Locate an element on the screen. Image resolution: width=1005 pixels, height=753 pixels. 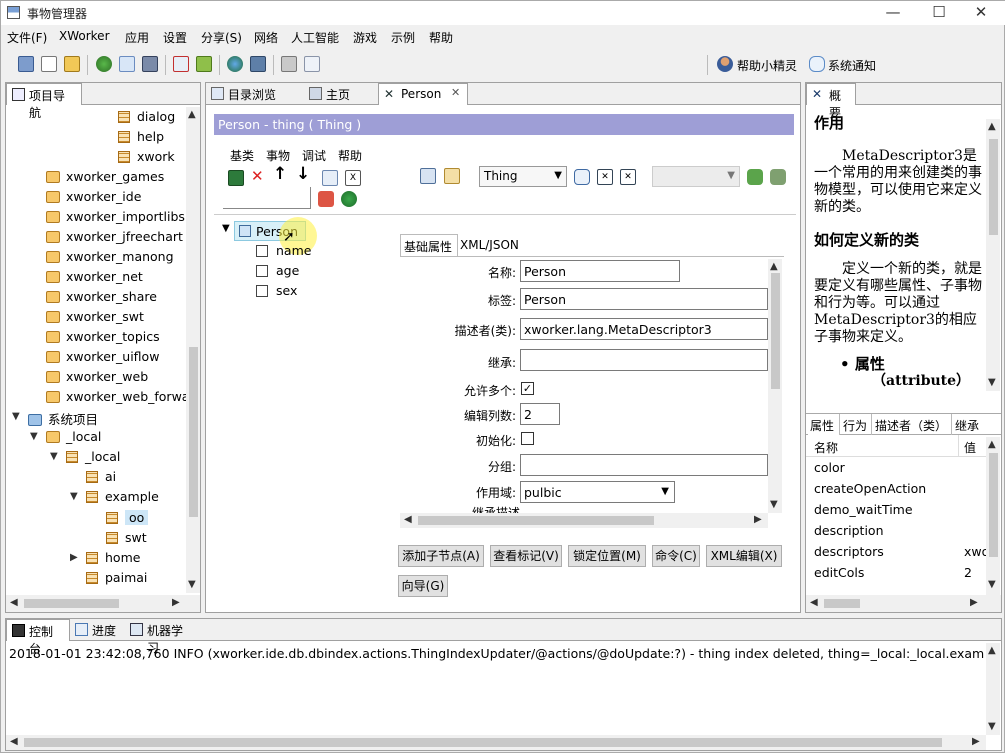
console-hscroll: ◀ ▶ is located at coordinates (496, 742).